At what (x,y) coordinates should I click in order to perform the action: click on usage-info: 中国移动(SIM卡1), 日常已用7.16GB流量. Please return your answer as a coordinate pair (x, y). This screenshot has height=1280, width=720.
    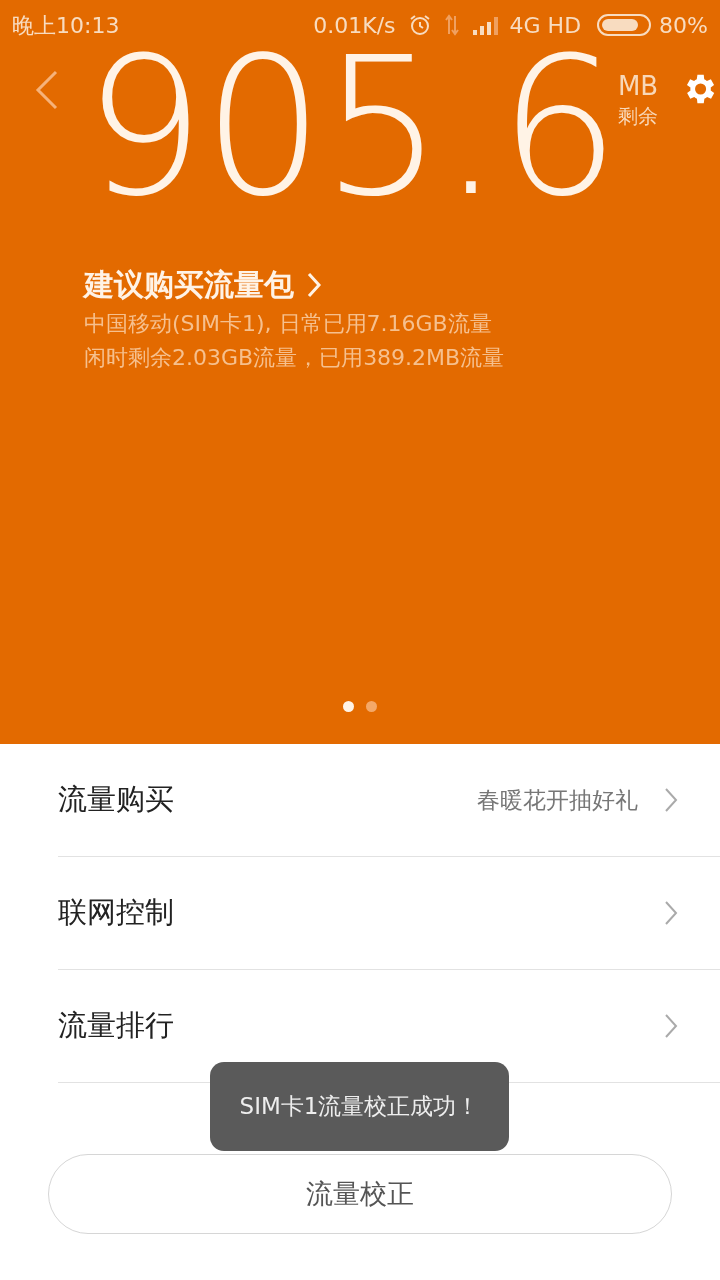
    Looking at the image, I should click on (288, 324).